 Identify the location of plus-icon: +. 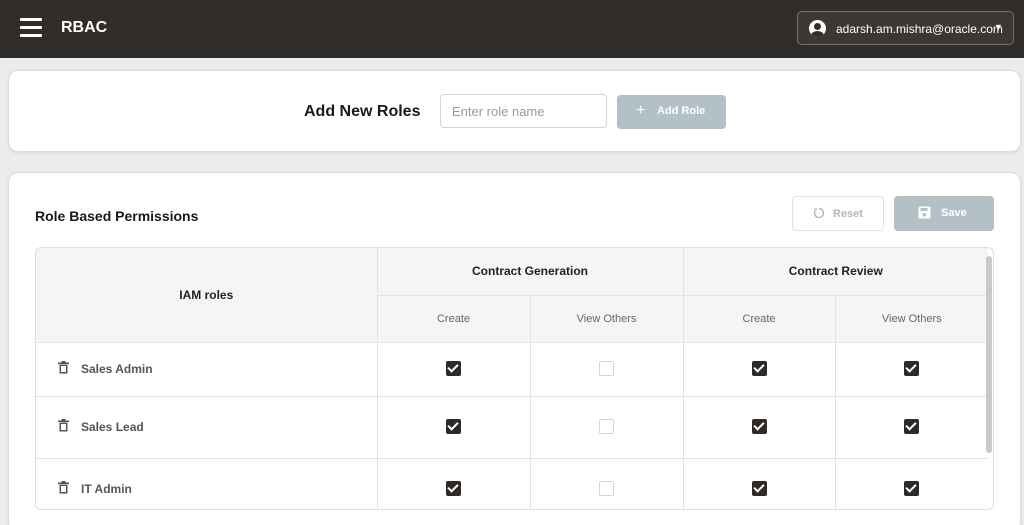
(641, 110).